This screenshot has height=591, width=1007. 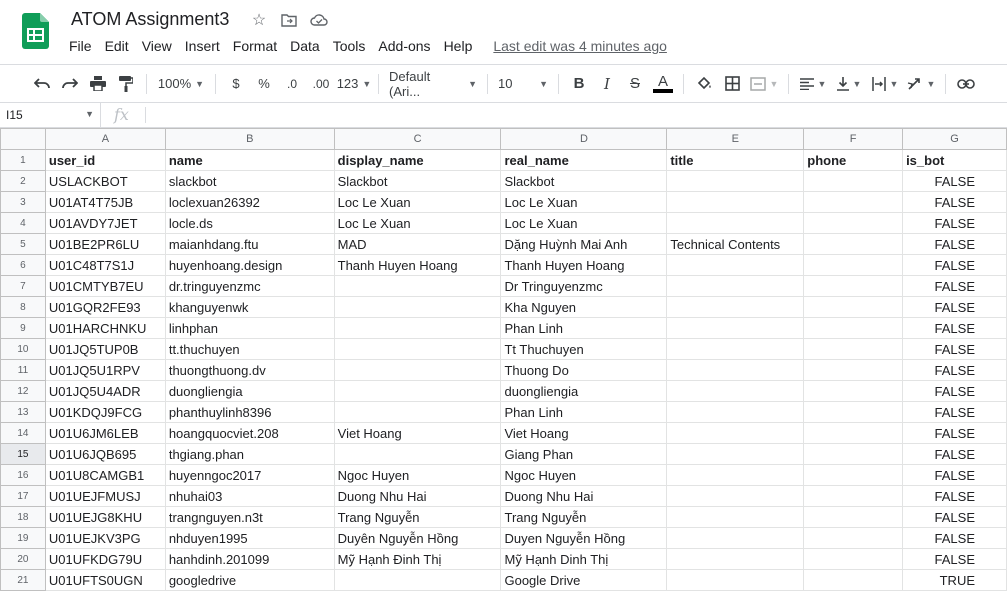 I want to click on cell-a13: U01KDQJ9FCG, so click(x=105, y=412).